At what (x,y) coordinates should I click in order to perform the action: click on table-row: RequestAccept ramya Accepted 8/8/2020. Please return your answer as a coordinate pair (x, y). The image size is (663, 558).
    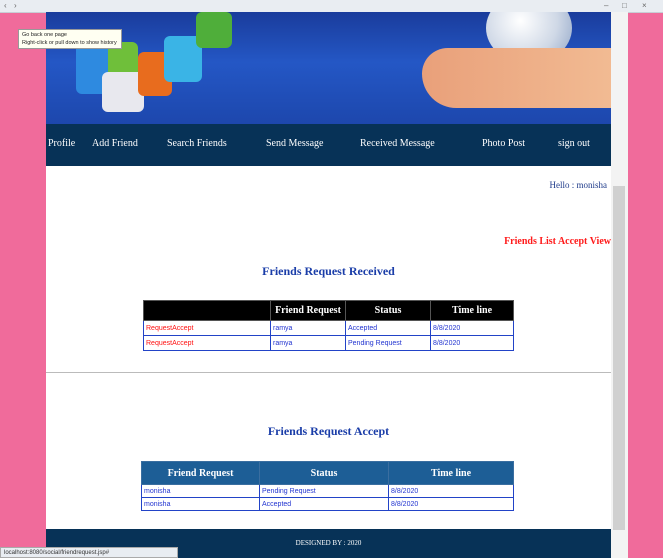
    Looking at the image, I should click on (328, 328).